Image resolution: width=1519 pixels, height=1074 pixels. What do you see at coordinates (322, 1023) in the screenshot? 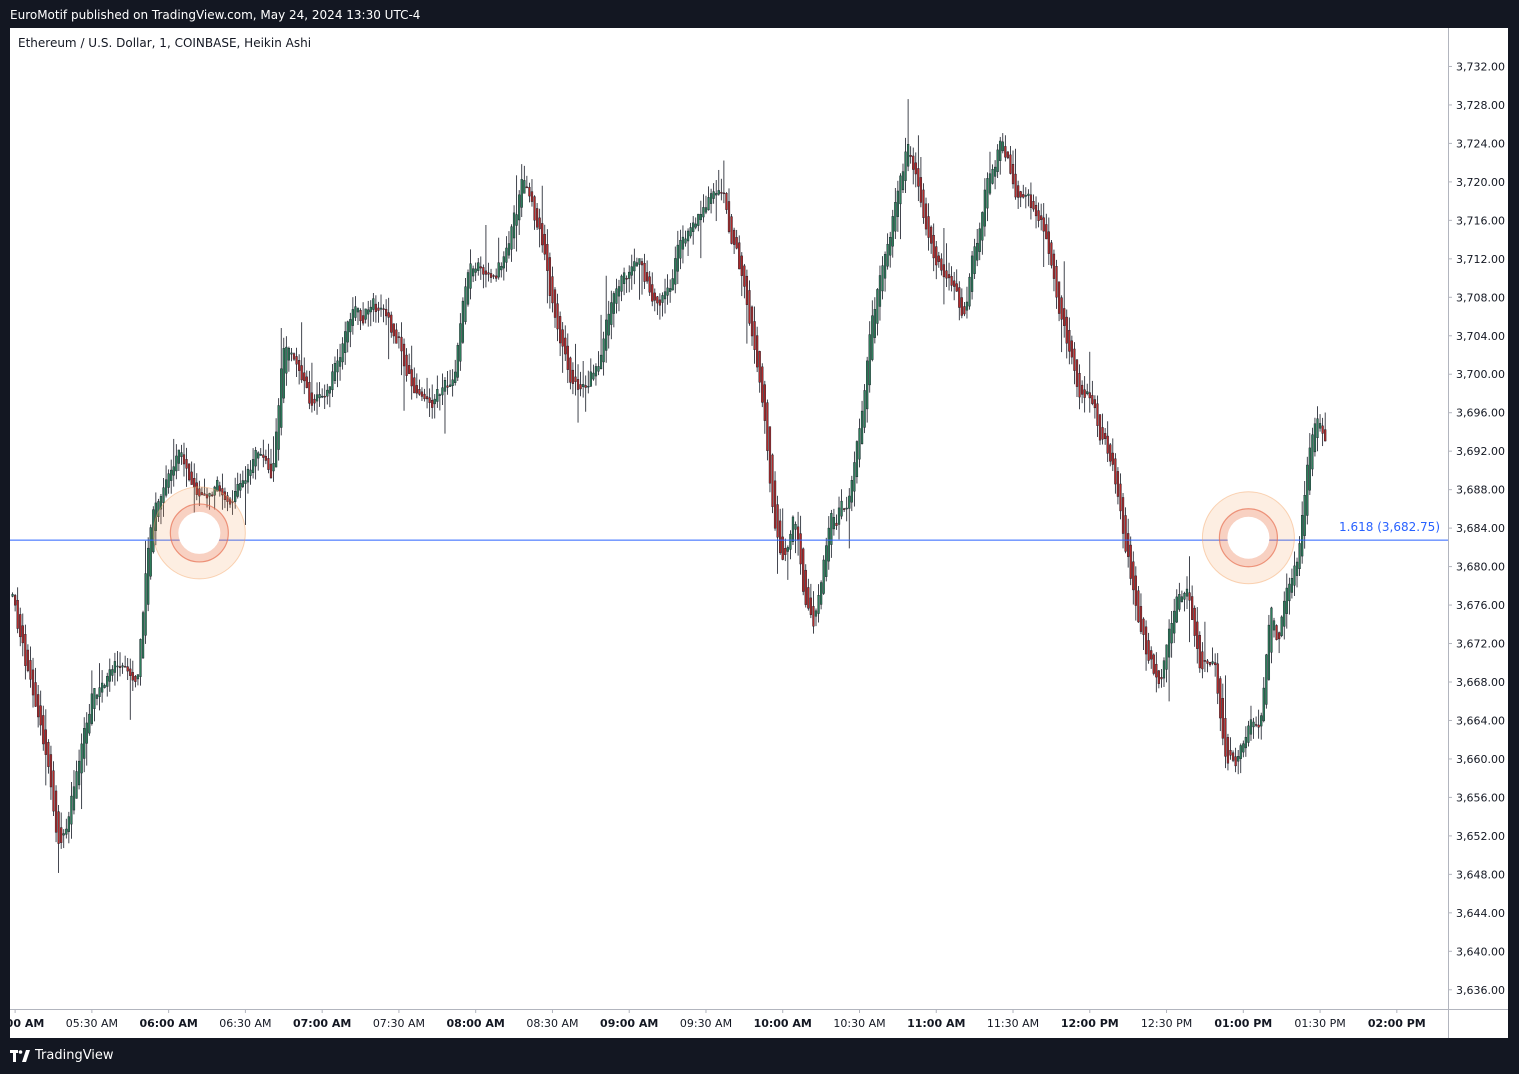
I see `time-tick-label: 07:00 AM` at bounding box center [322, 1023].